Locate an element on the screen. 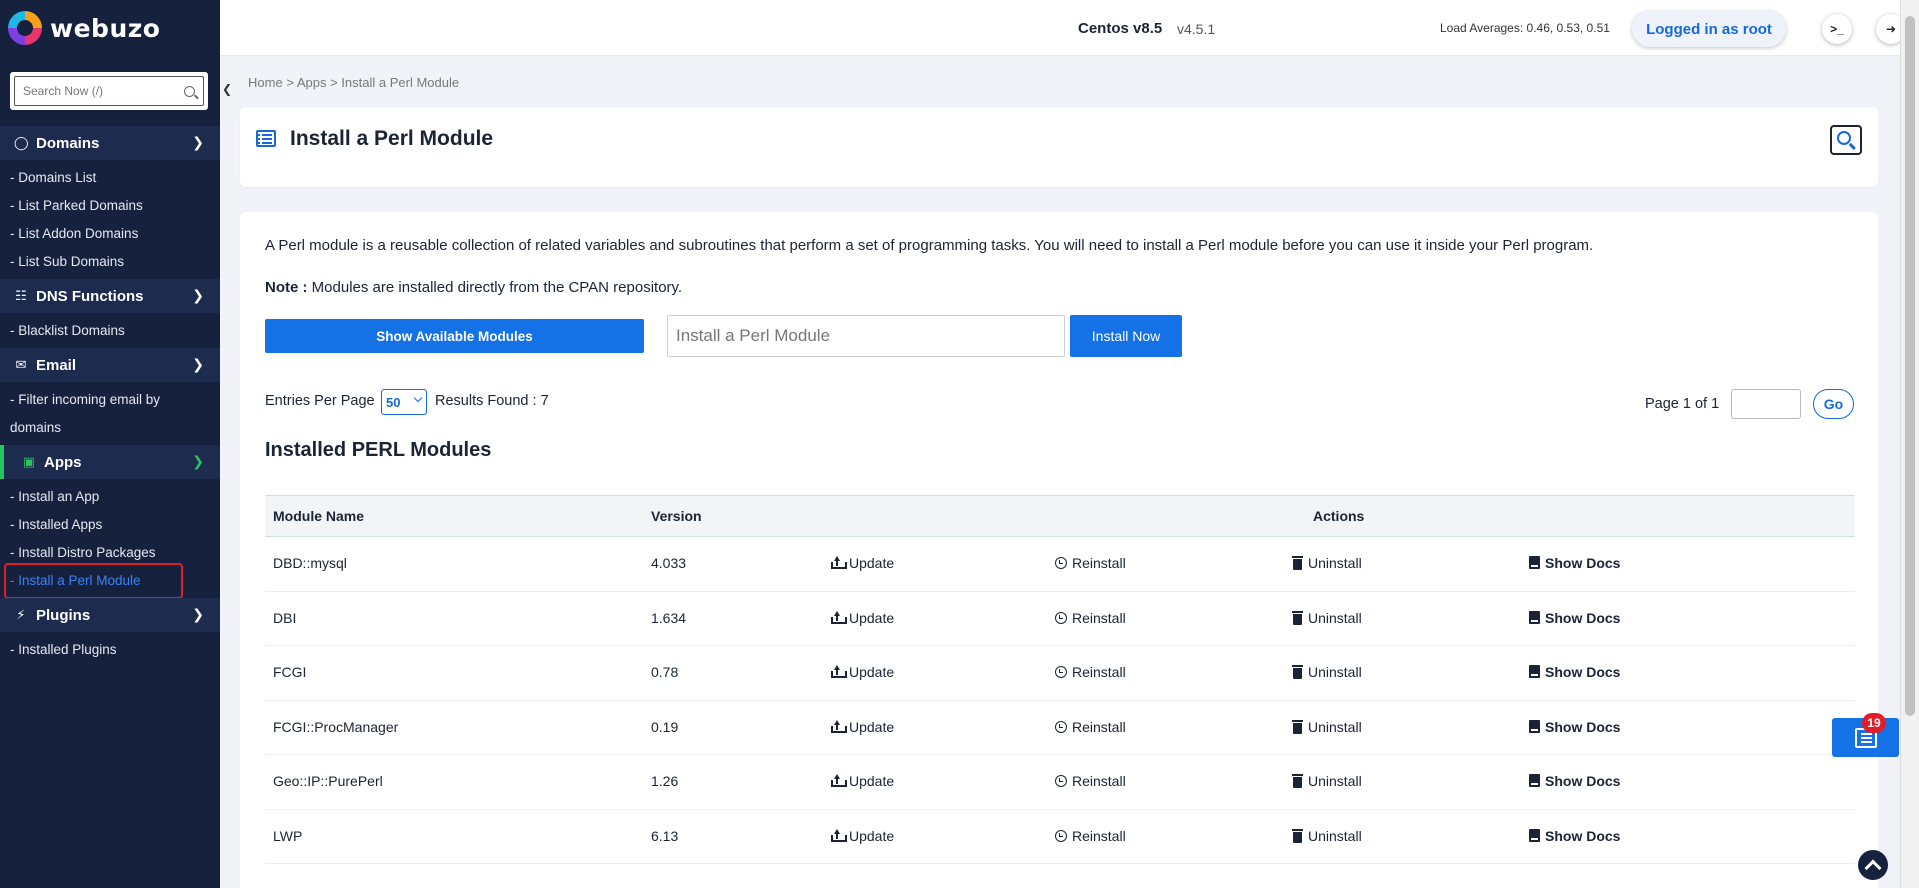  page-scrollbar is located at coordinates (1909, 444).